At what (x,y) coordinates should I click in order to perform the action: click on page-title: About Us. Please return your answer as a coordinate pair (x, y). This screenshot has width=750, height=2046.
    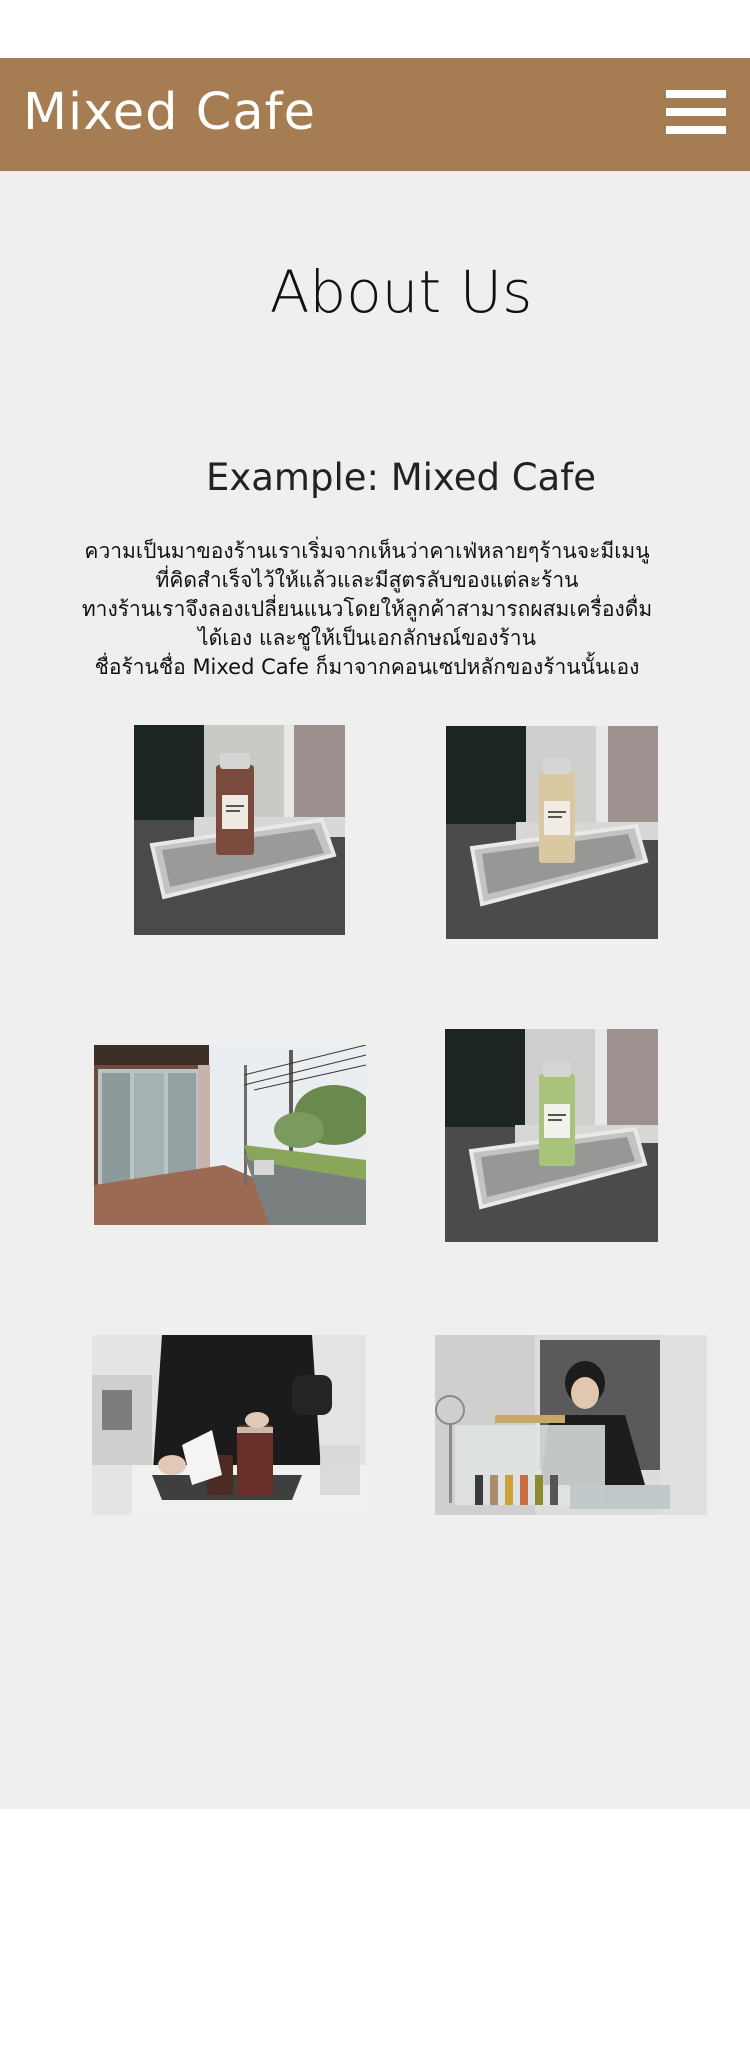
    Looking at the image, I should click on (401, 292).